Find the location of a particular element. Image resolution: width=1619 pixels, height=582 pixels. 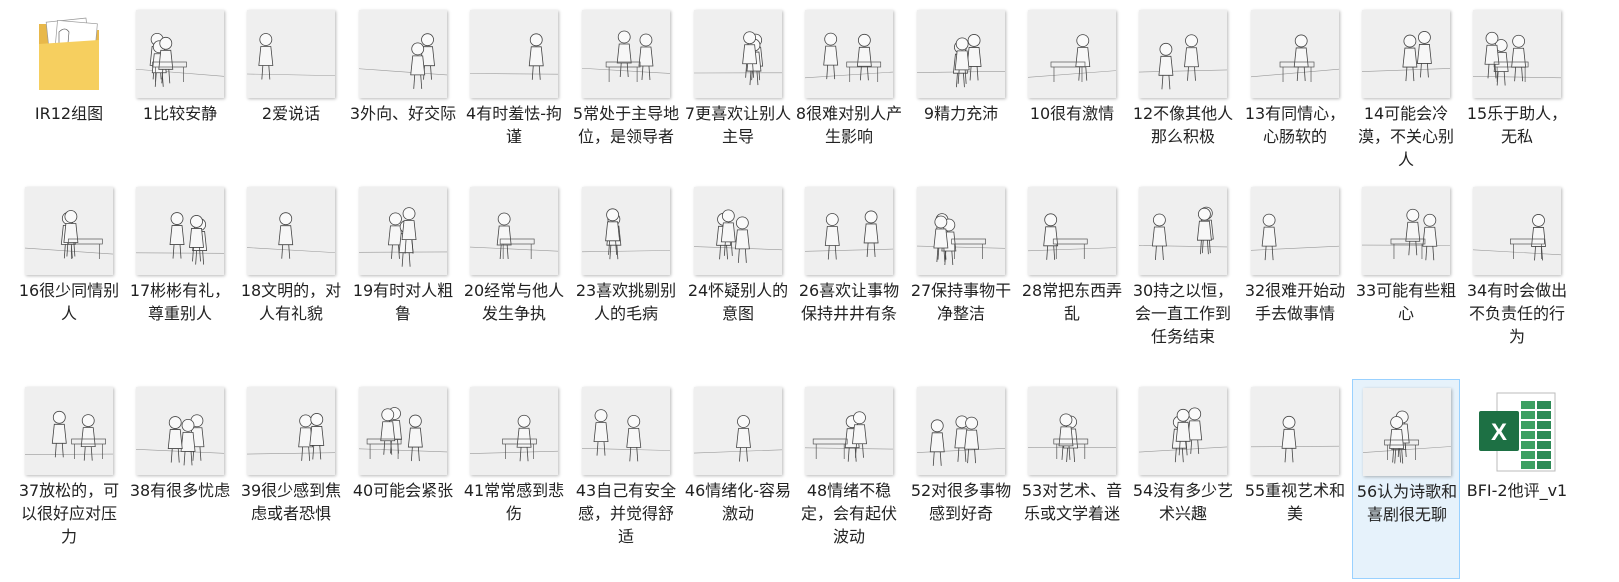

file-name-label: 8很难对别人产生影响 is located at coordinates (849, 125).